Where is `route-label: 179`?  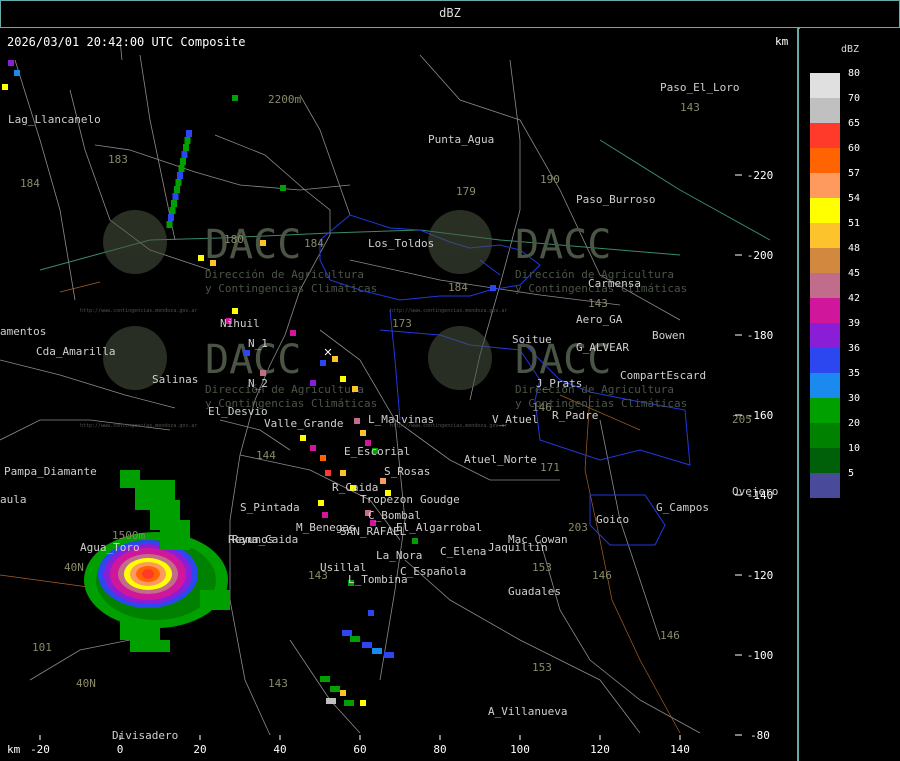
route-label: 179 is located at coordinates (466, 191).